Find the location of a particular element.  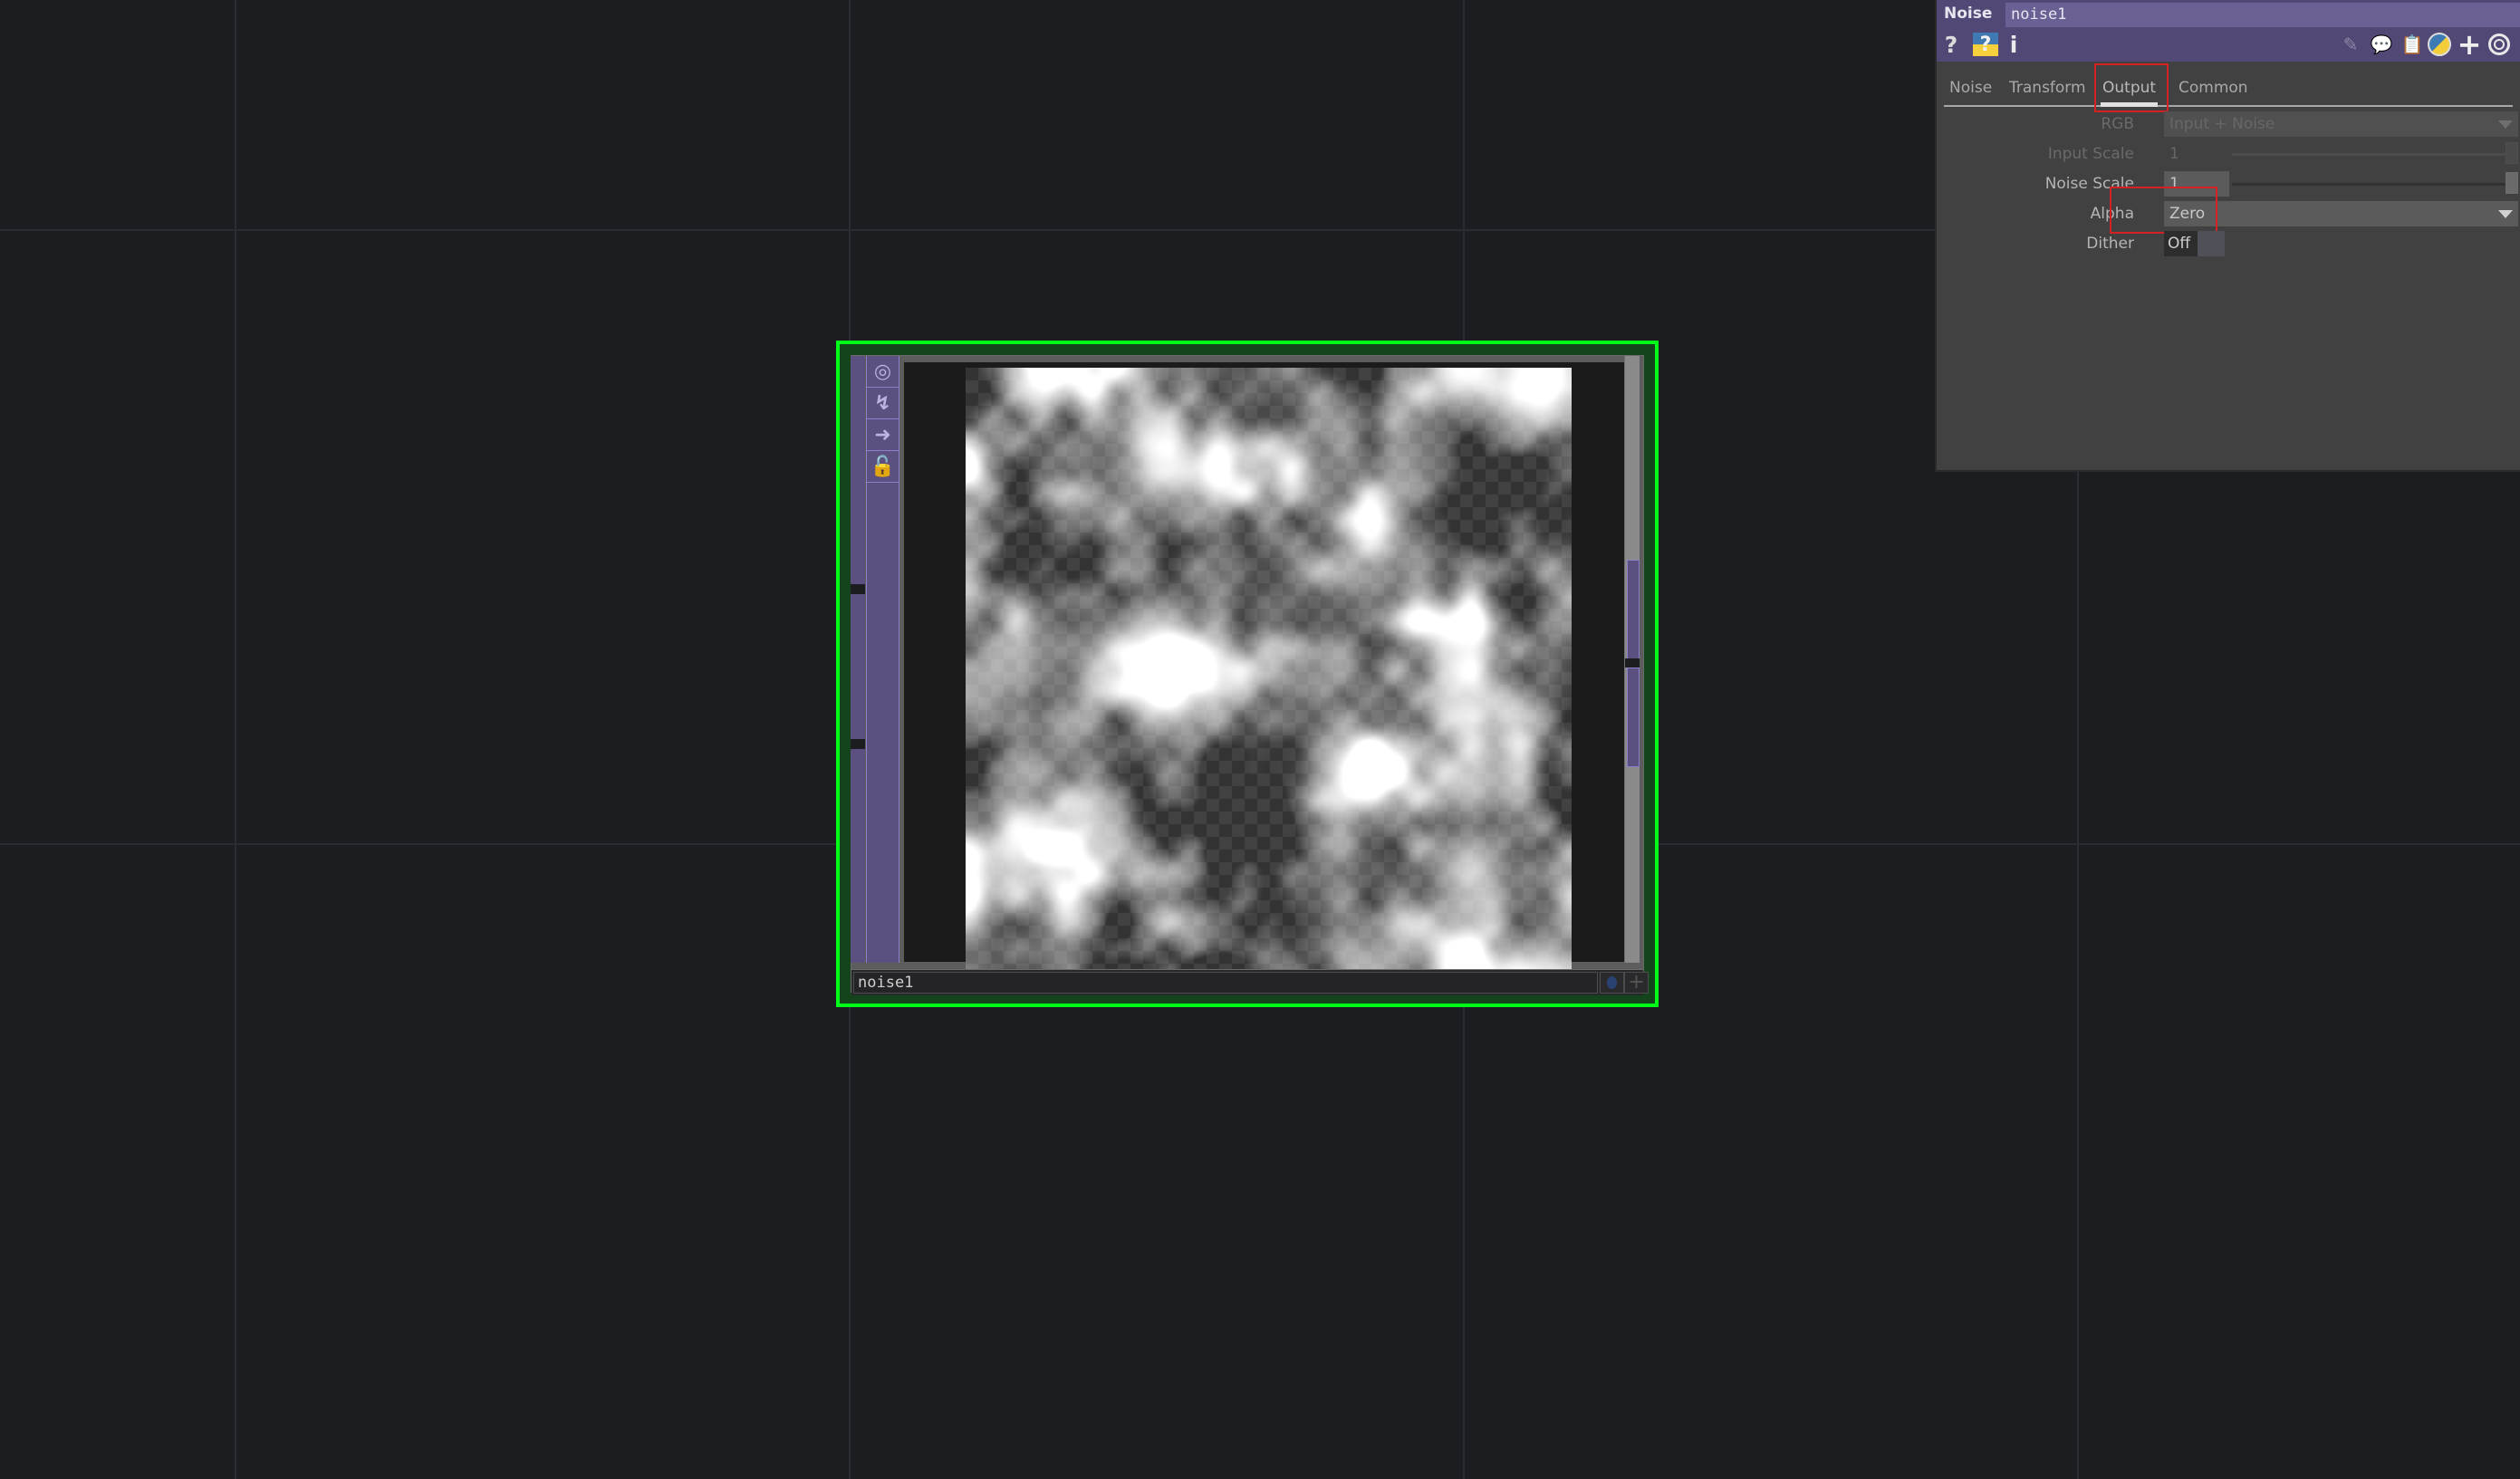

noise-scale-slider-handle is located at coordinates (2512, 183).